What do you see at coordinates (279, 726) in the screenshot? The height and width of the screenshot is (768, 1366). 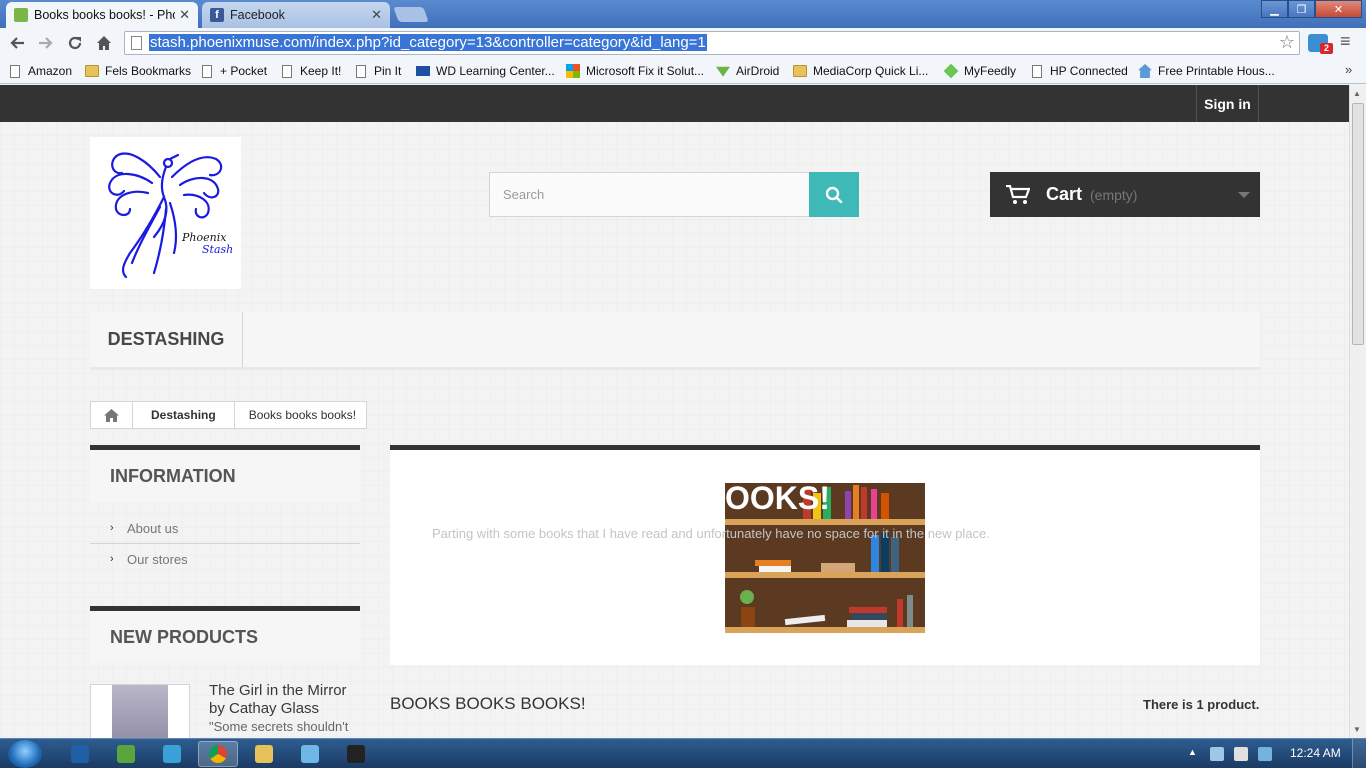 I see `product-description: "Some secrets shouldn't` at bounding box center [279, 726].